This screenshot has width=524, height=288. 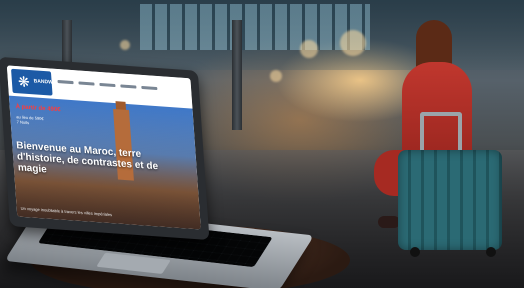 I want to click on promo-title: À partir de 490€, so click(x=38, y=109).